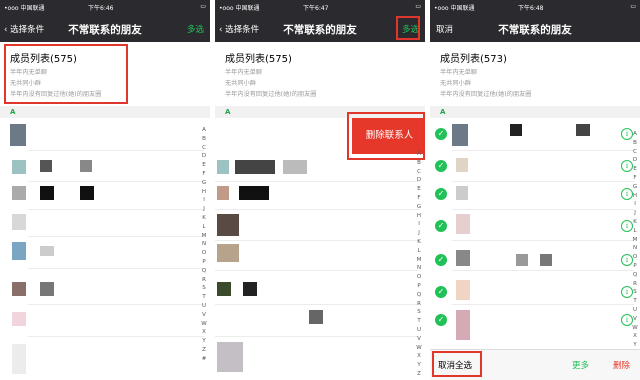  I want to click on more-button: 更多, so click(580, 365).